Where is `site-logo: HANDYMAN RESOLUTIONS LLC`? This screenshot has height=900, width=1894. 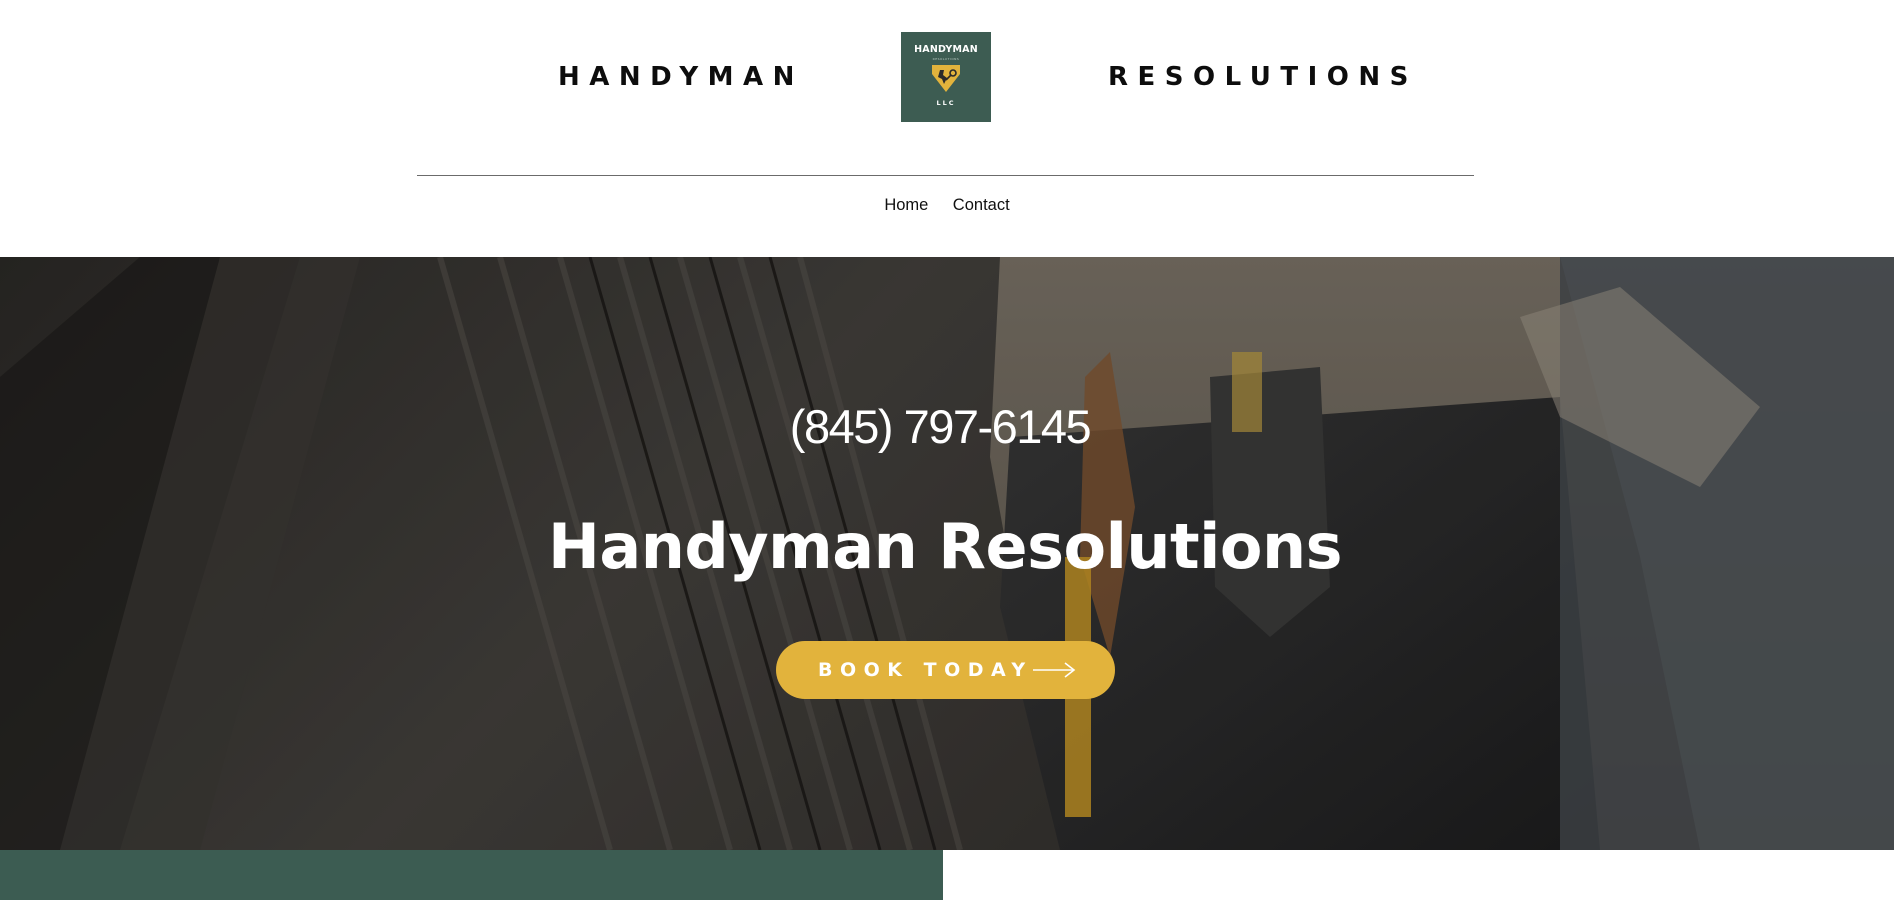
site-logo: HANDYMAN RESOLUTIONS LLC is located at coordinates (946, 77).